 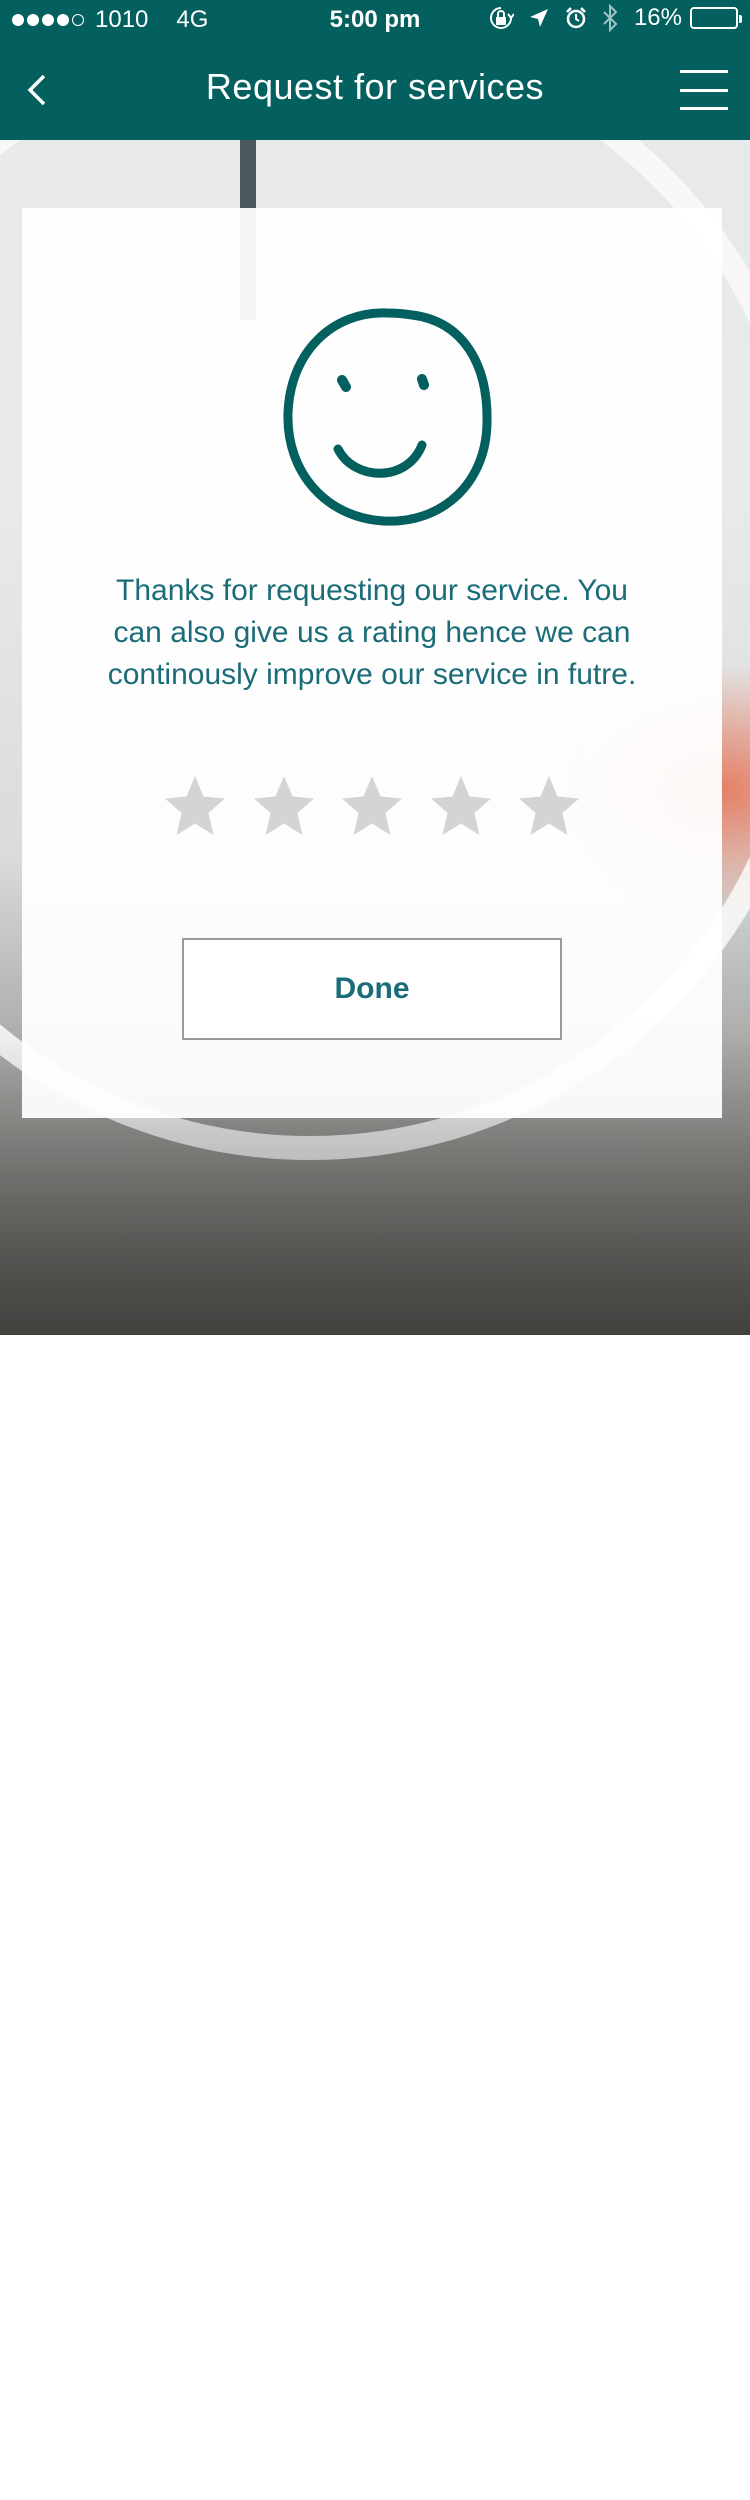 I want to click on battery-percent: 16%, so click(x=657, y=17).